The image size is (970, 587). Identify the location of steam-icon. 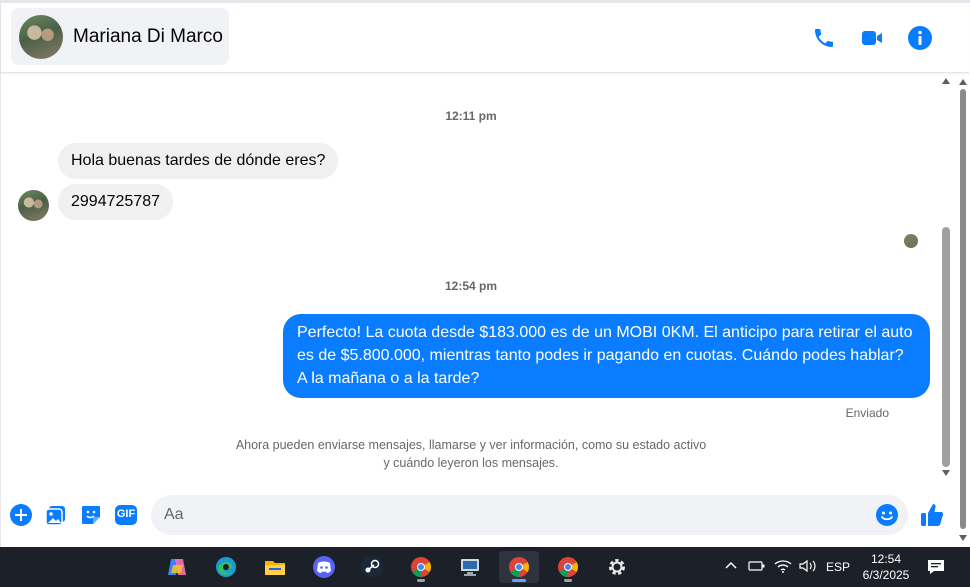
(372, 567).